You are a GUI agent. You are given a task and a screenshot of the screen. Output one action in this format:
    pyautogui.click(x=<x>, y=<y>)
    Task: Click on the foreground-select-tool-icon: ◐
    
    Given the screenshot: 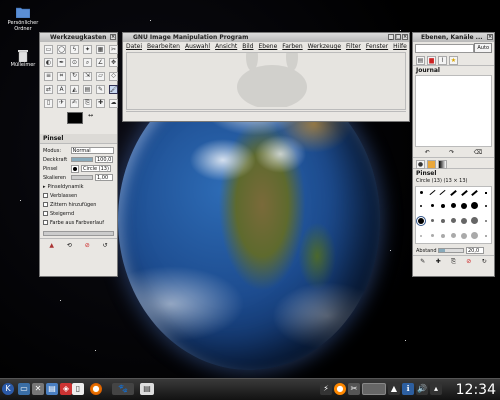 What is the action you would take?
    pyautogui.click(x=48, y=63)
    